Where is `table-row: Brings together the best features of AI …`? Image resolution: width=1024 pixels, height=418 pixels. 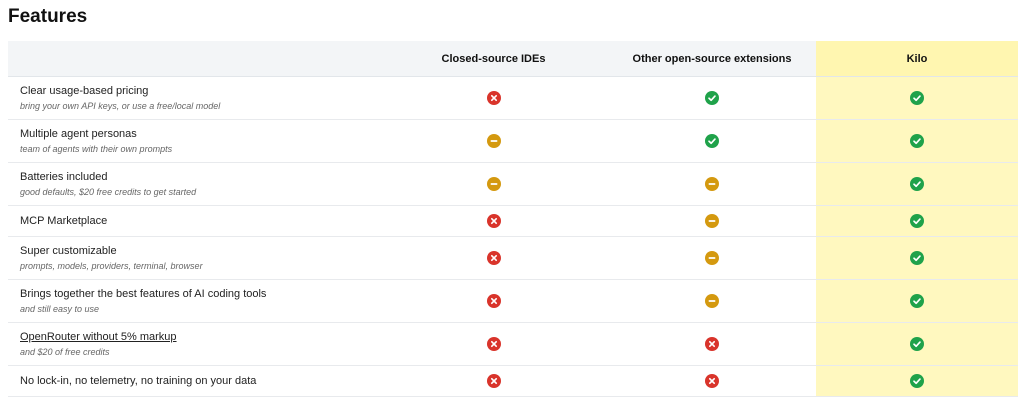 table-row: Brings together the best features of AI … is located at coordinates (513, 301).